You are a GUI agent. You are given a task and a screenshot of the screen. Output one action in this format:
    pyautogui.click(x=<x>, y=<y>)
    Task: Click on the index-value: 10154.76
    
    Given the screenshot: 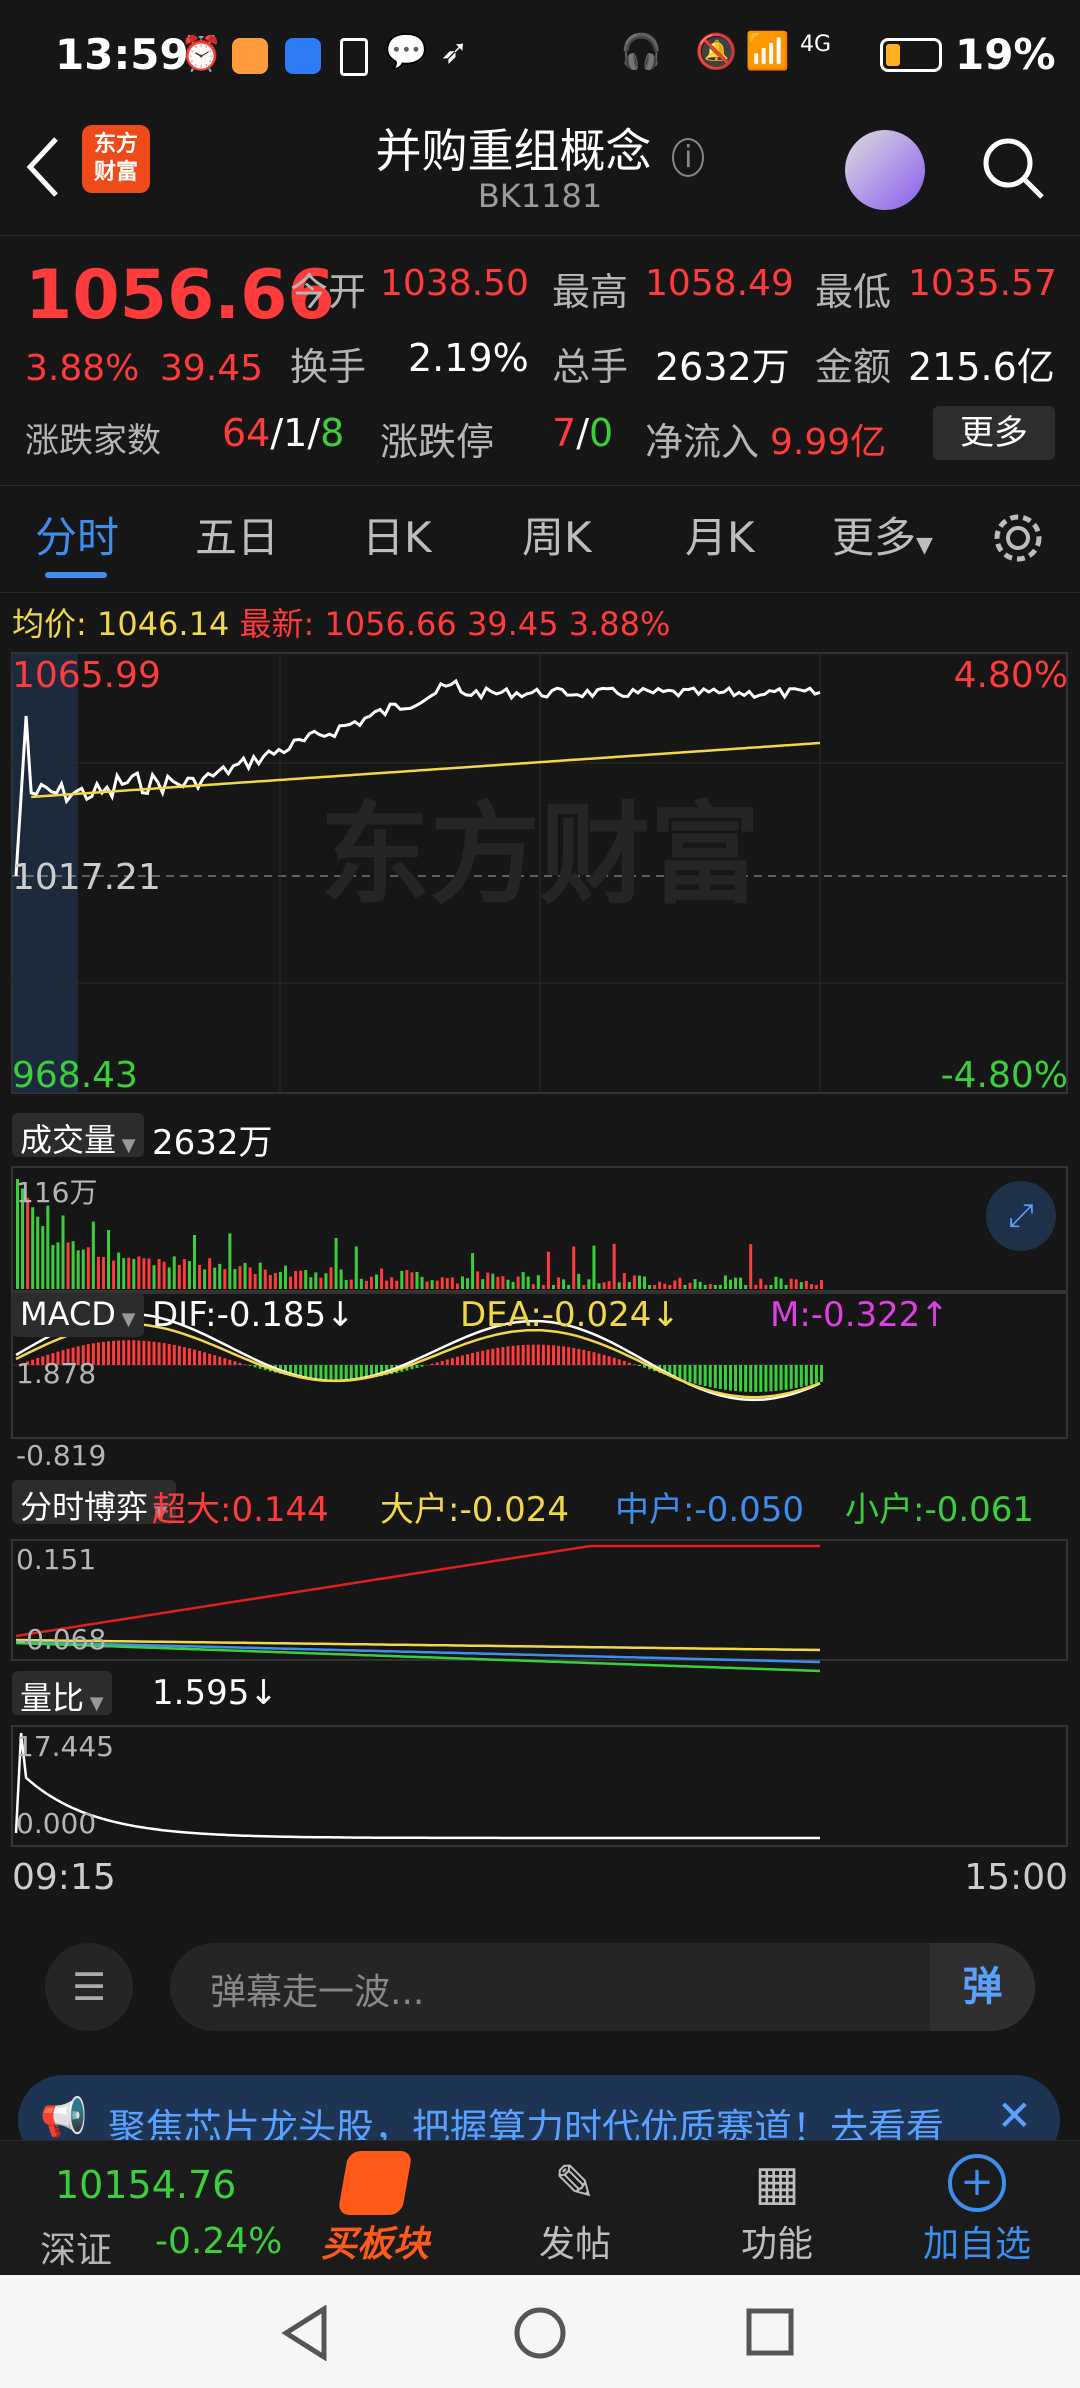 What is the action you would take?
    pyautogui.click(x=145, y=2185)
    